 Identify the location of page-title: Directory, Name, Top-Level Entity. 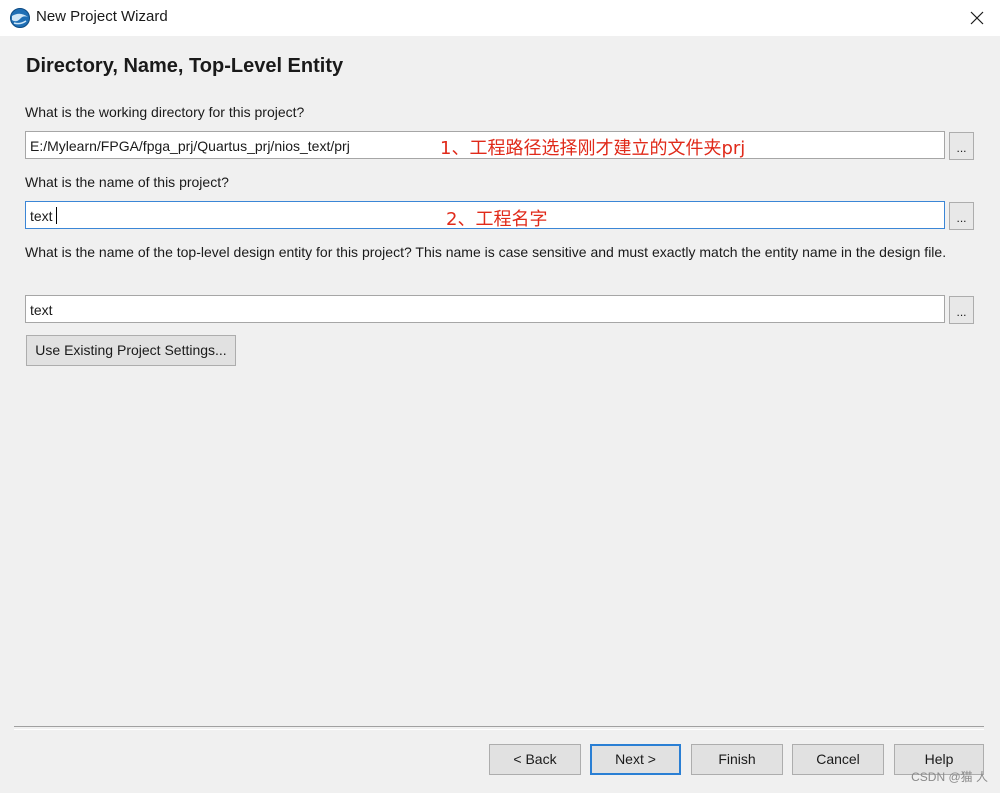
(185, 66).